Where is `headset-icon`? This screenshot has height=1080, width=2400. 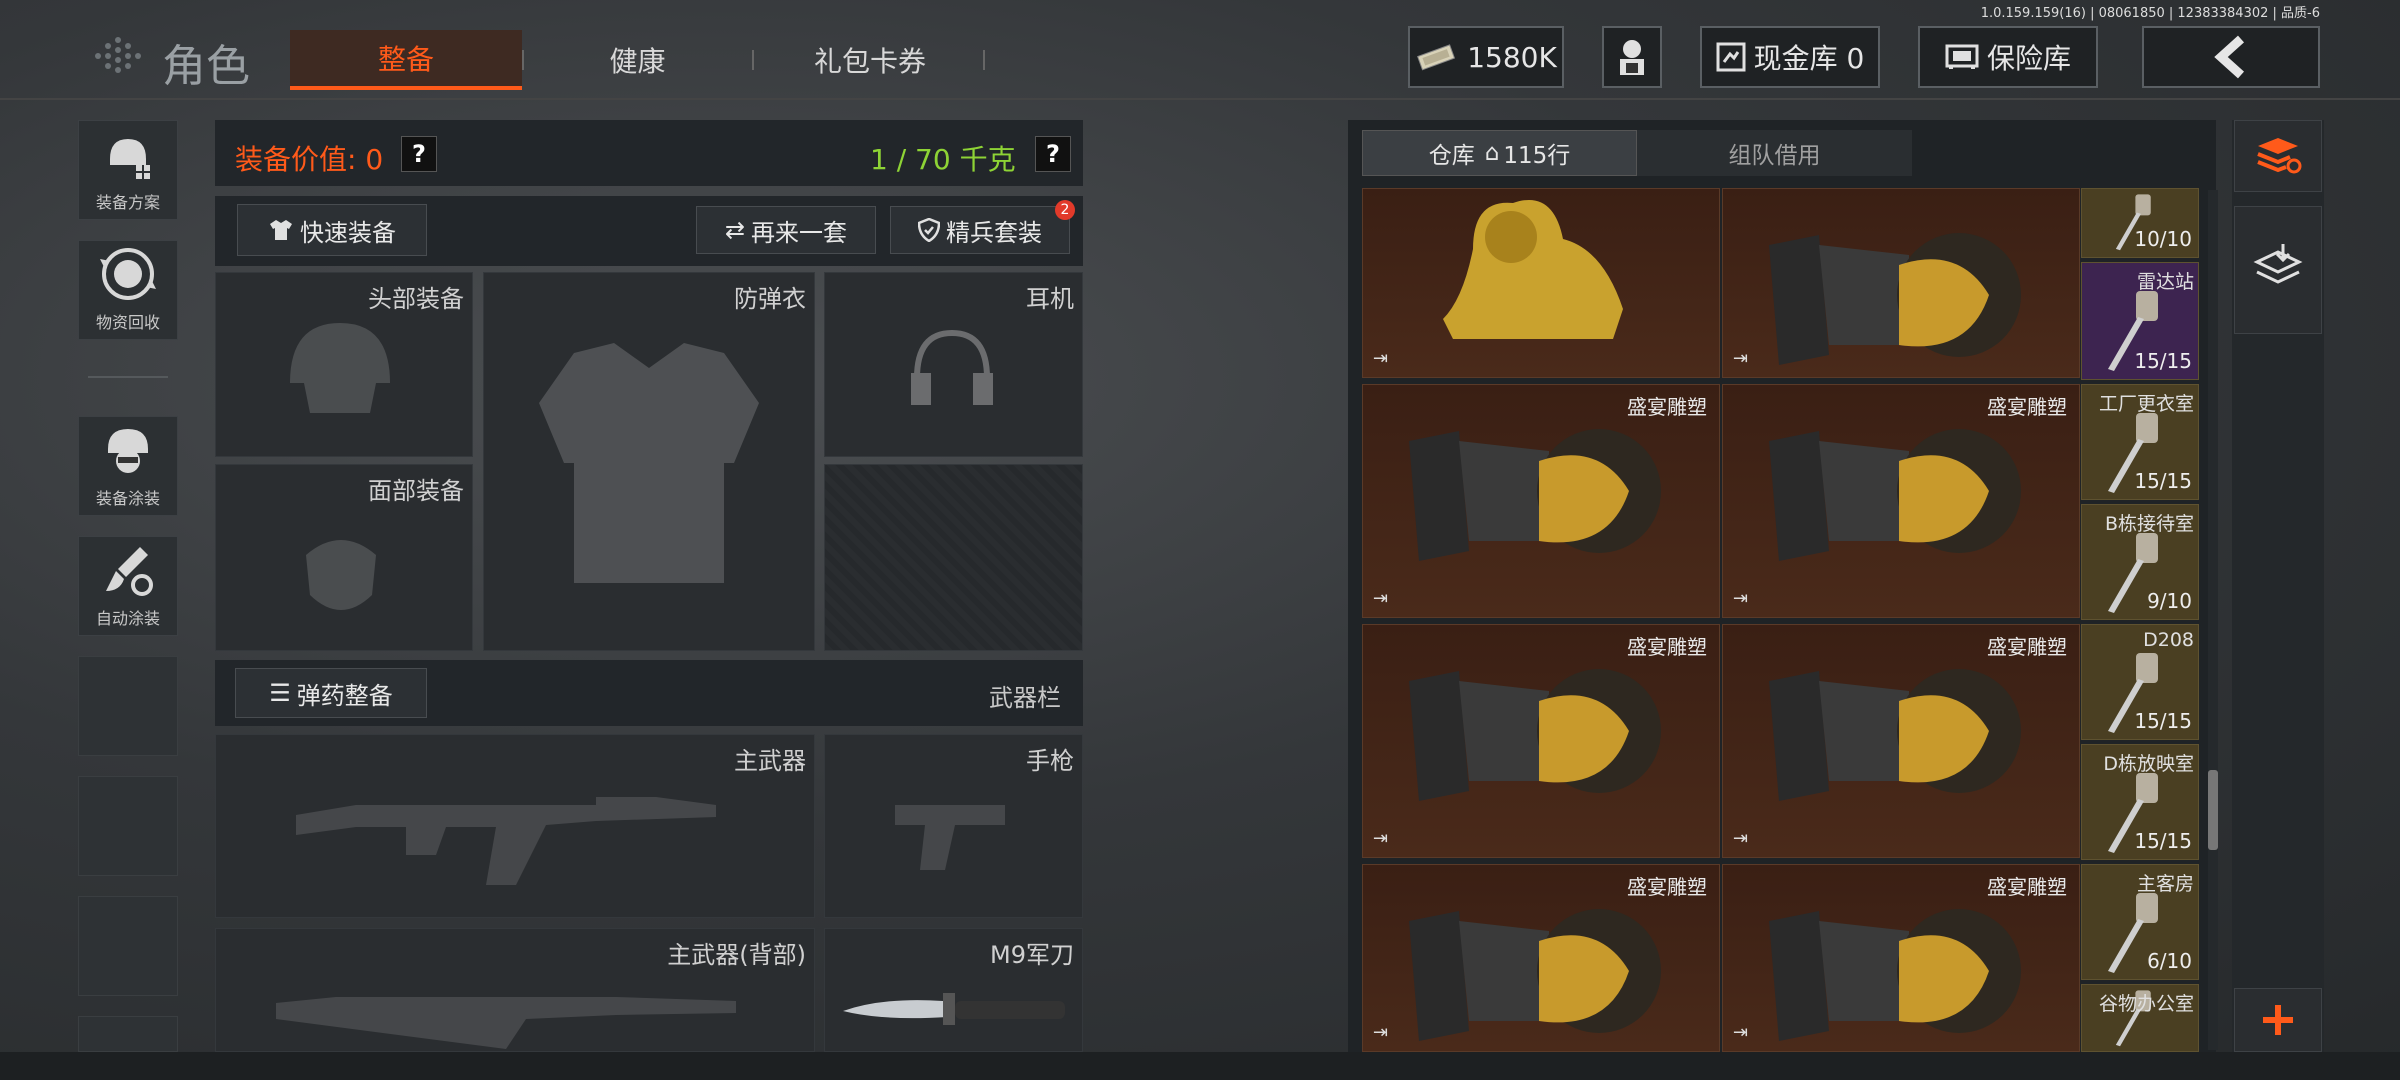
headset-icon is located at coordinates (952, 367).